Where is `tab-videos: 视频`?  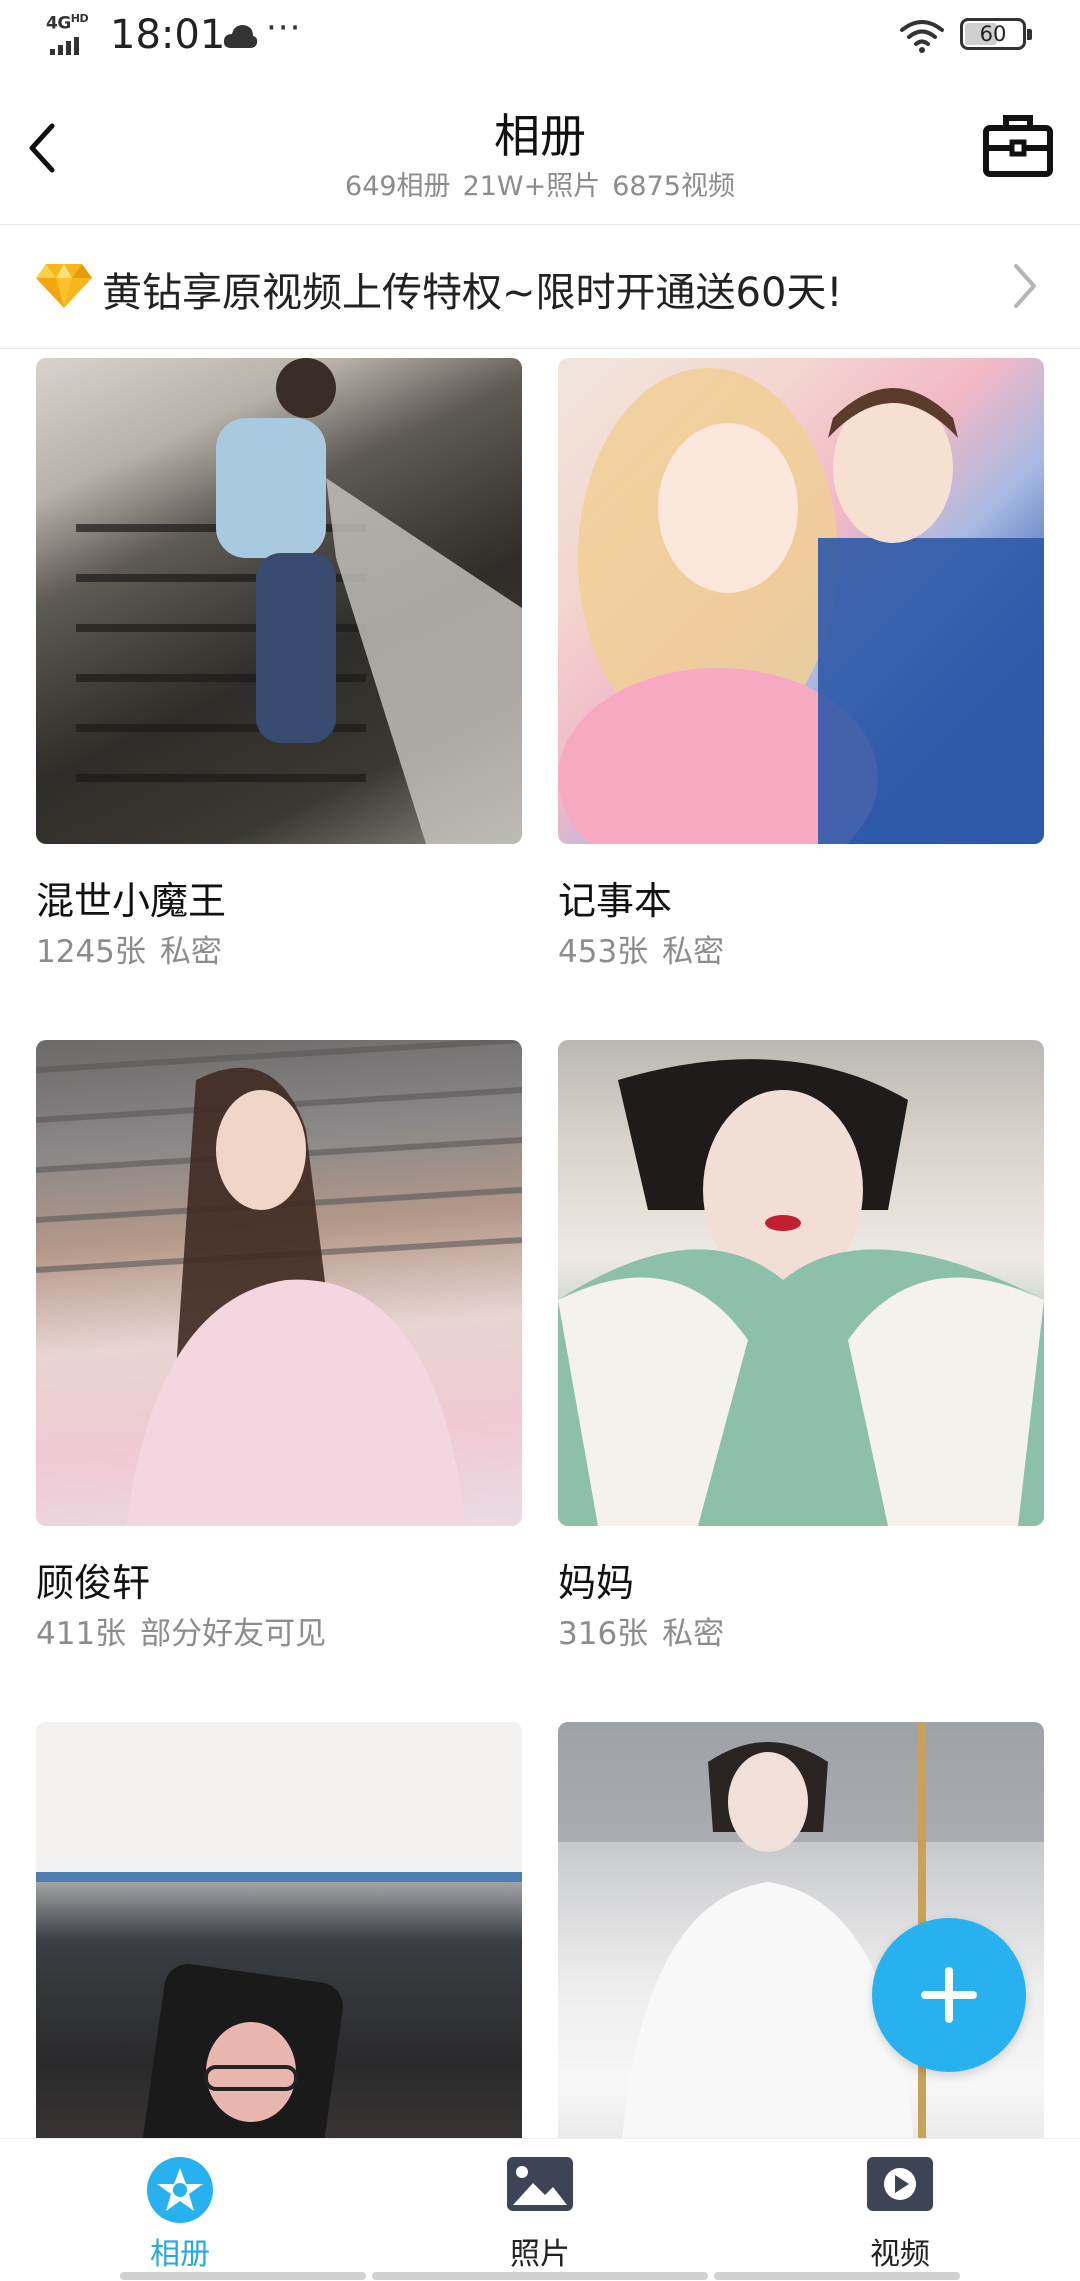
tab-videos: 视频 is located at coordinates (900, 2210).